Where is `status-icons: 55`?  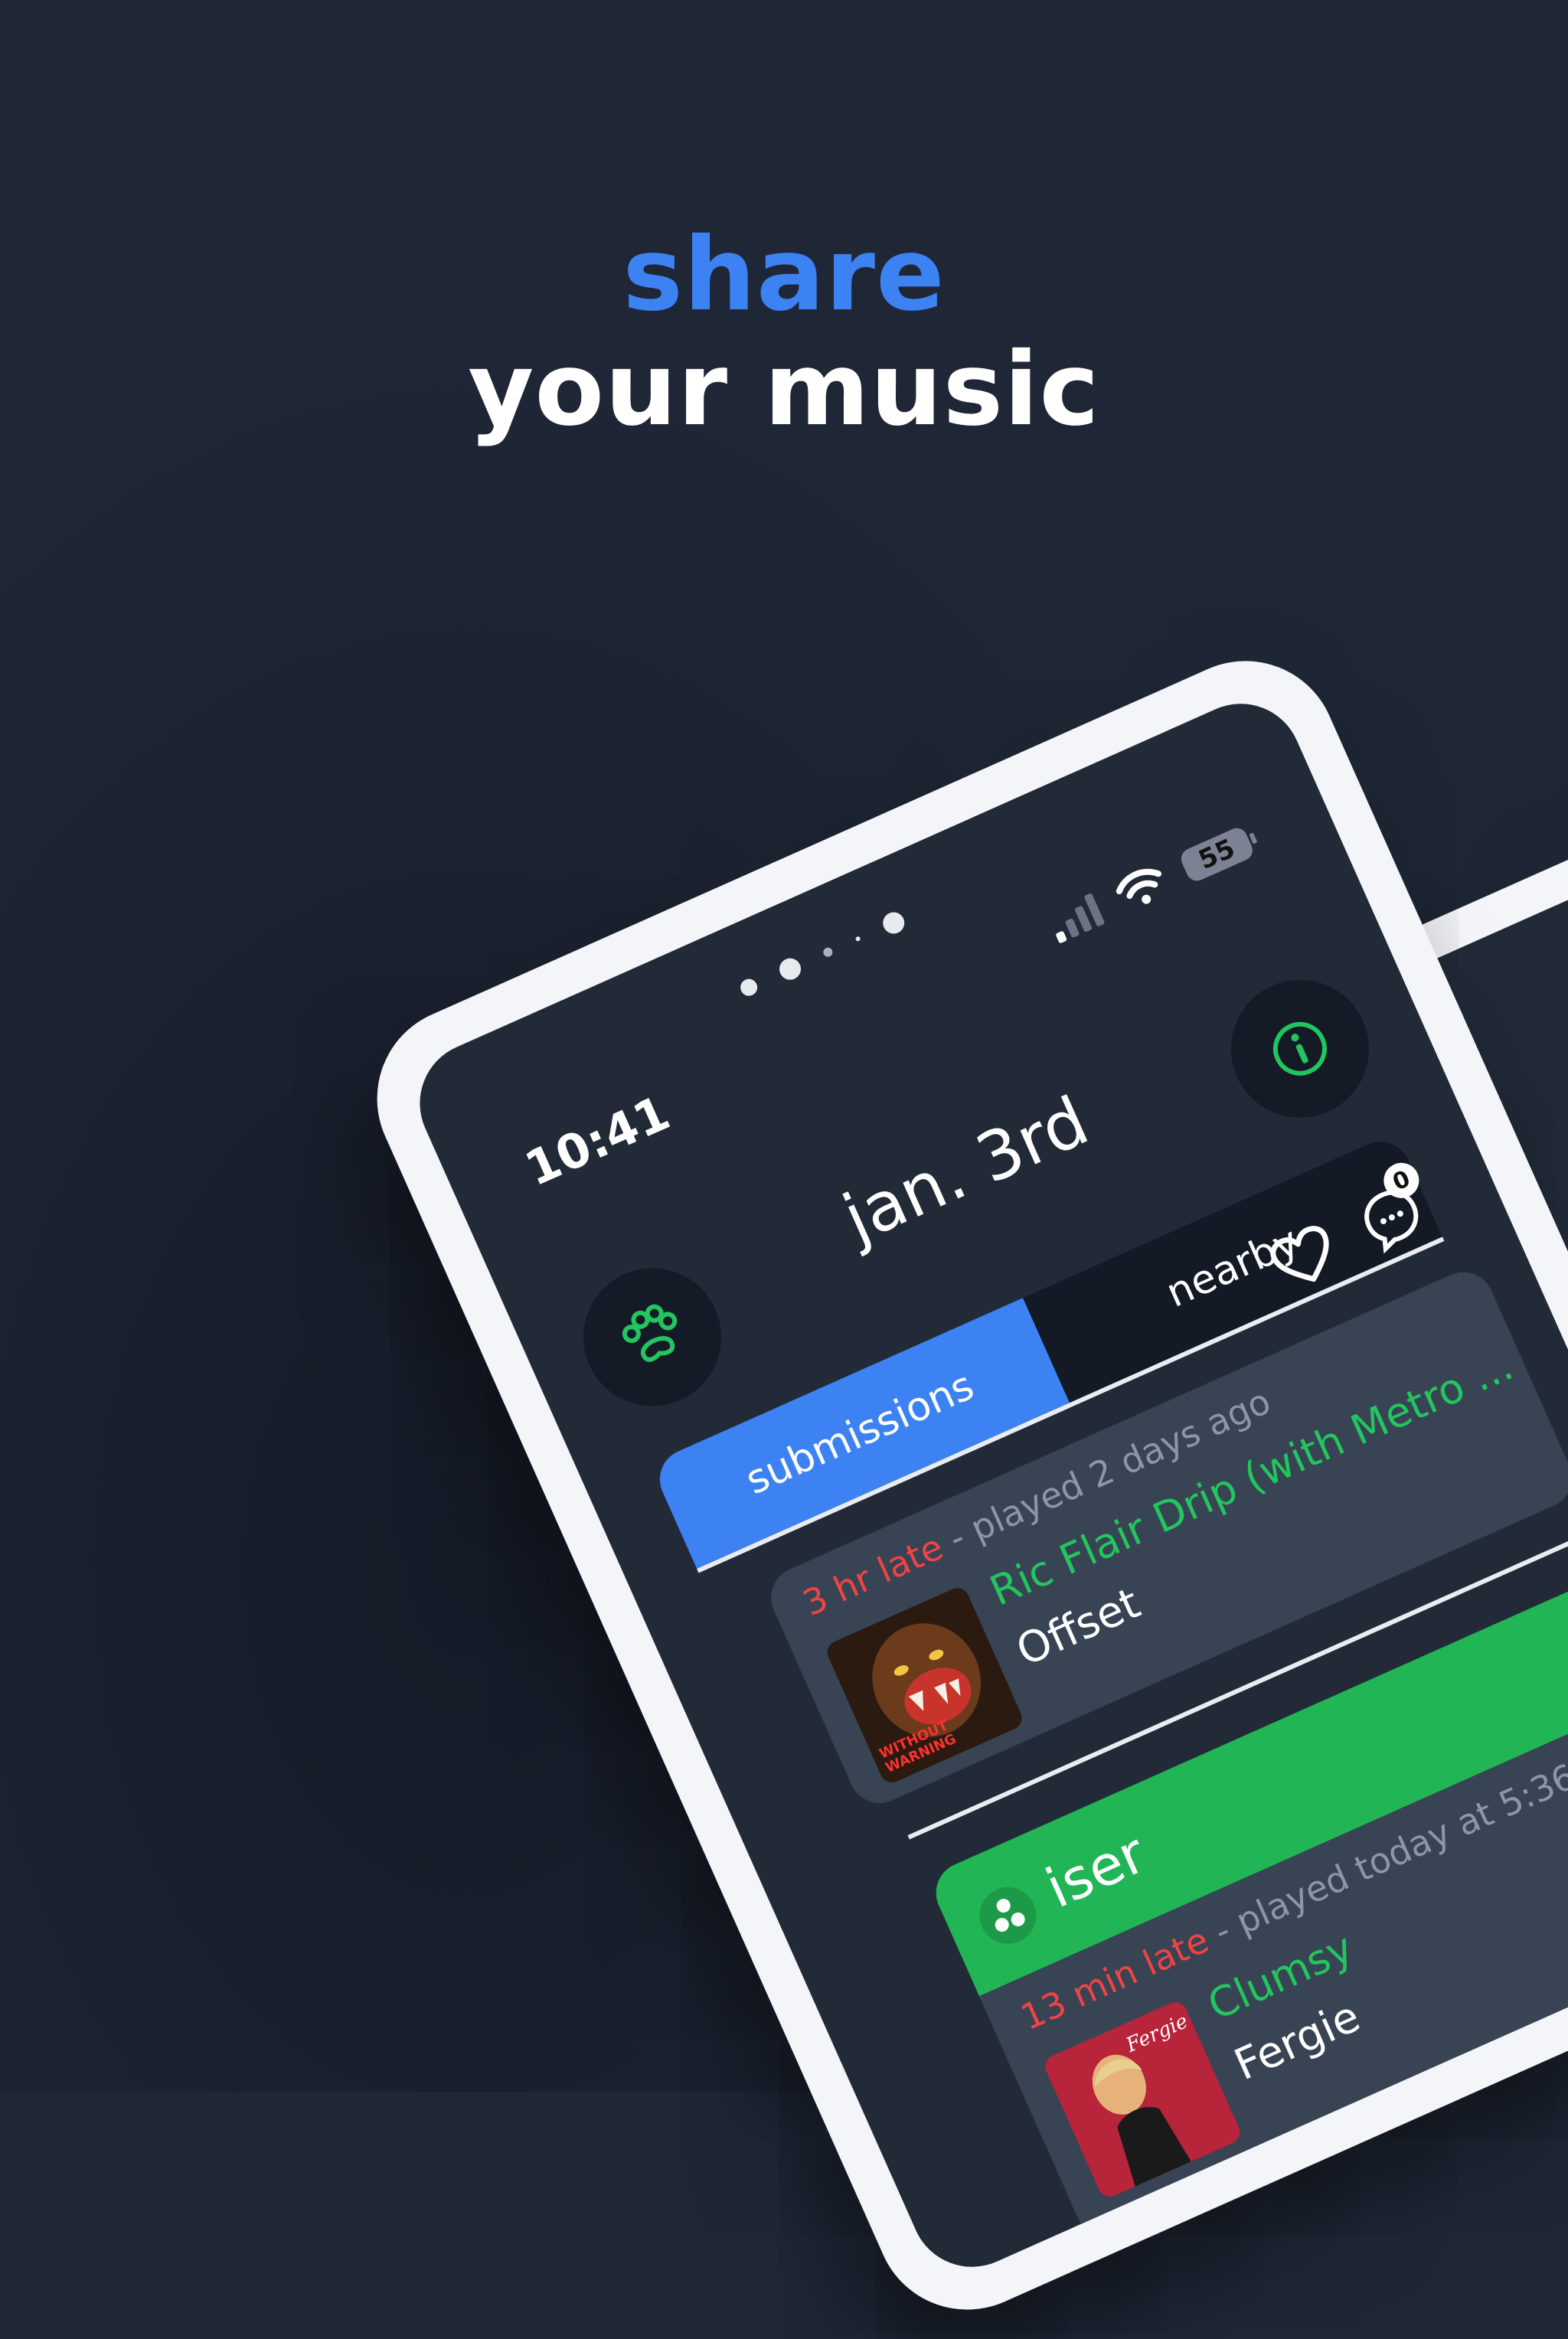 status-icons: 55 is located at coordinates (1150, 884).